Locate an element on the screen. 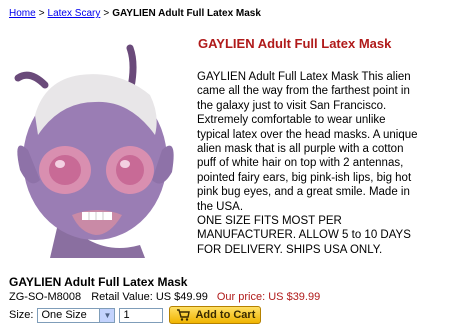 The image size is (450, 324). purchase-controls: Size: One Size ▼ 1 Add to Cart is located at coordinates (135, 315).